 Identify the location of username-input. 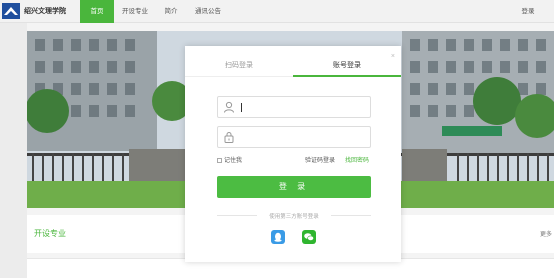
(304, 107).